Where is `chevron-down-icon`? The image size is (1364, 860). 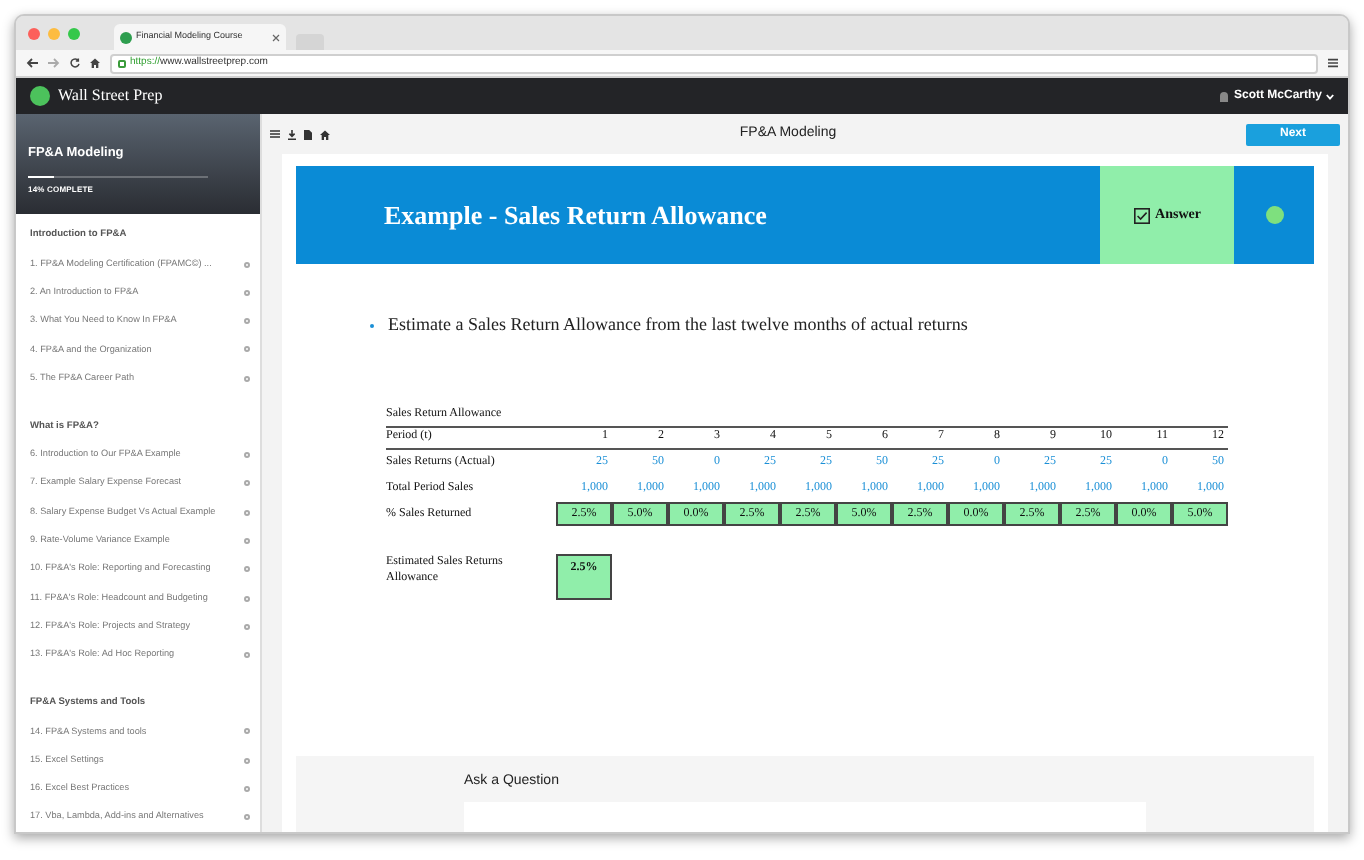
chevron-down-icon is located at coordinates (1330, 96).